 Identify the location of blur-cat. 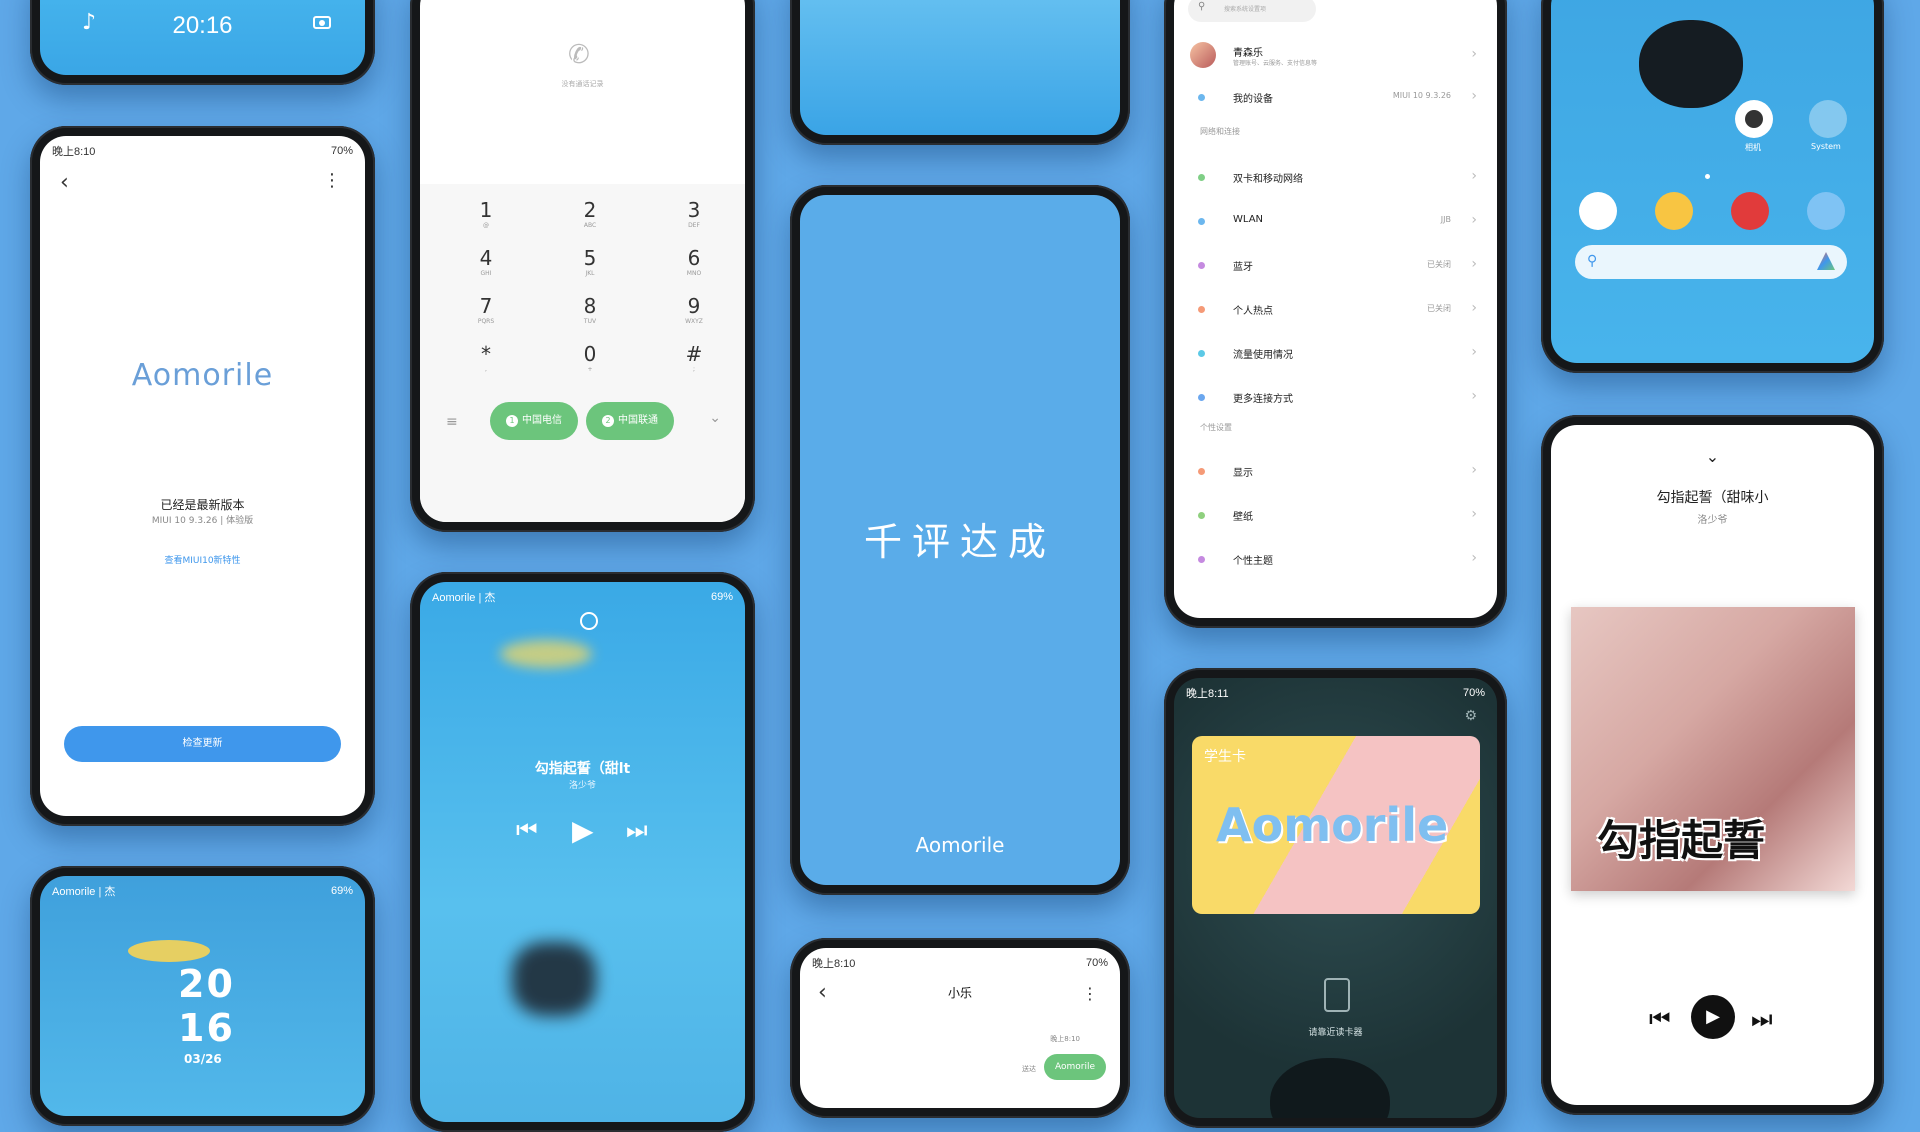
(554, 979).